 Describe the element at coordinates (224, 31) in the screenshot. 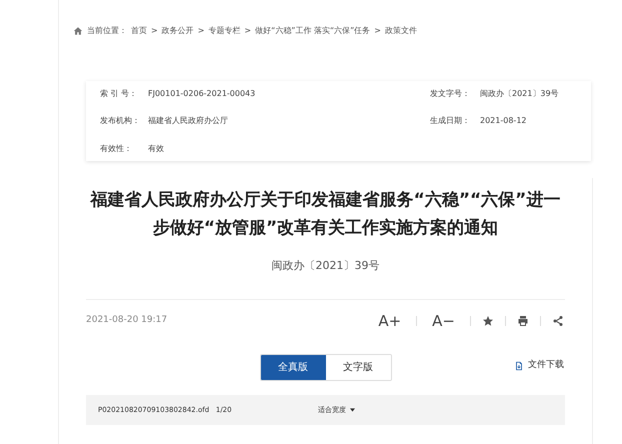

I see `breadcrumb-link: 专题专栏` at that location.